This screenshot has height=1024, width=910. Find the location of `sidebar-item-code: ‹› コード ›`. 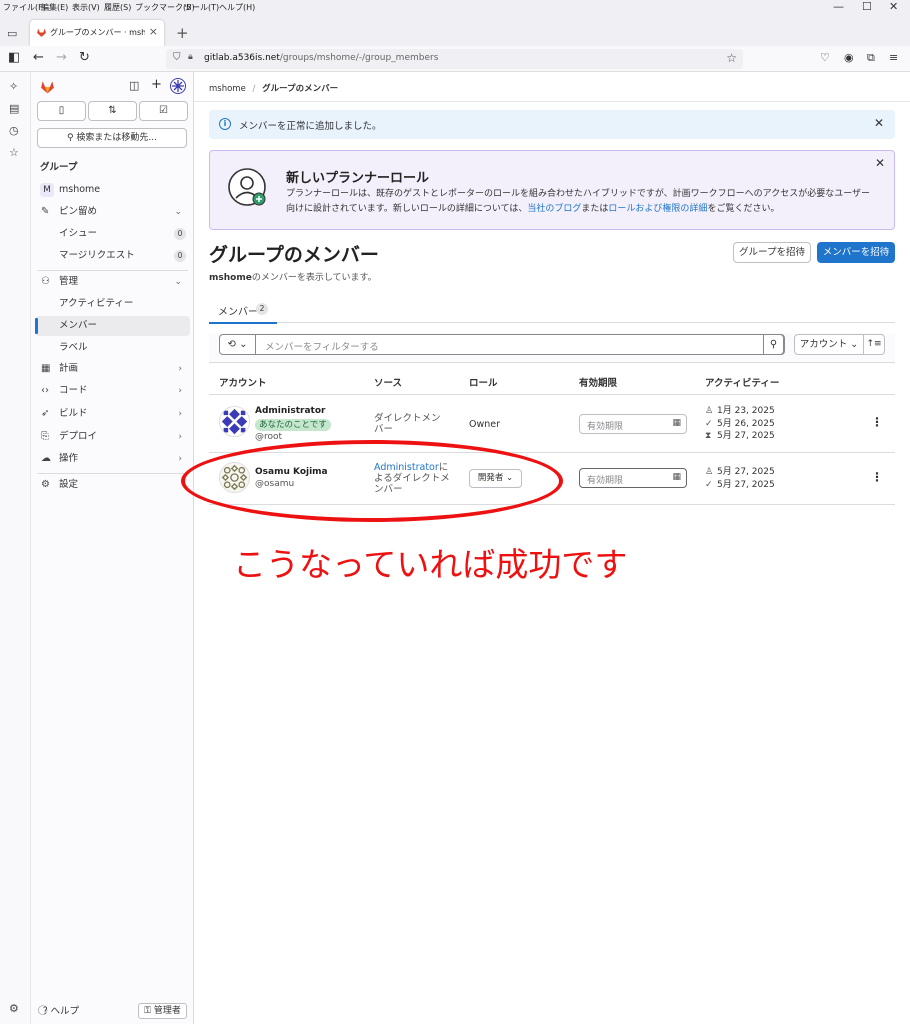

sidebar-item-code: ‹› コード › is located at coordinates (112, 391).